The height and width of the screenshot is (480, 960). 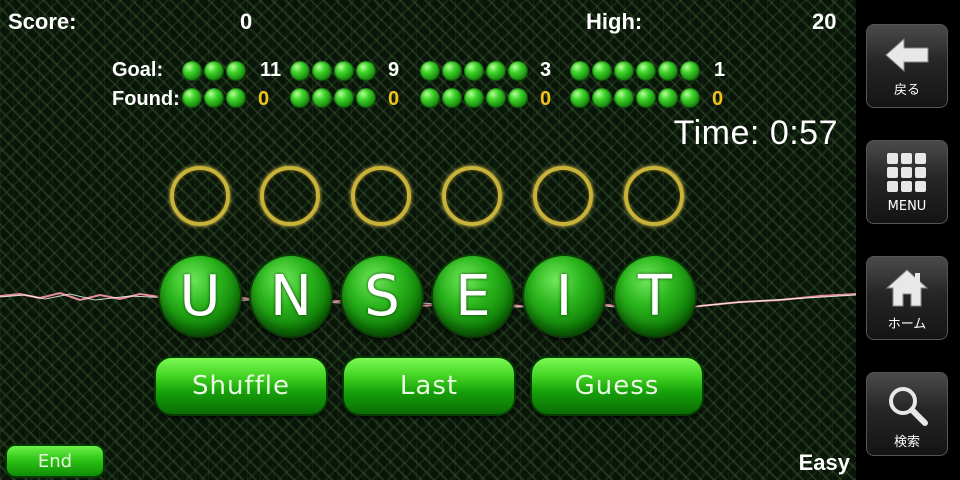 I want to click on found-count-6: 0, so click(x=718, y=99).